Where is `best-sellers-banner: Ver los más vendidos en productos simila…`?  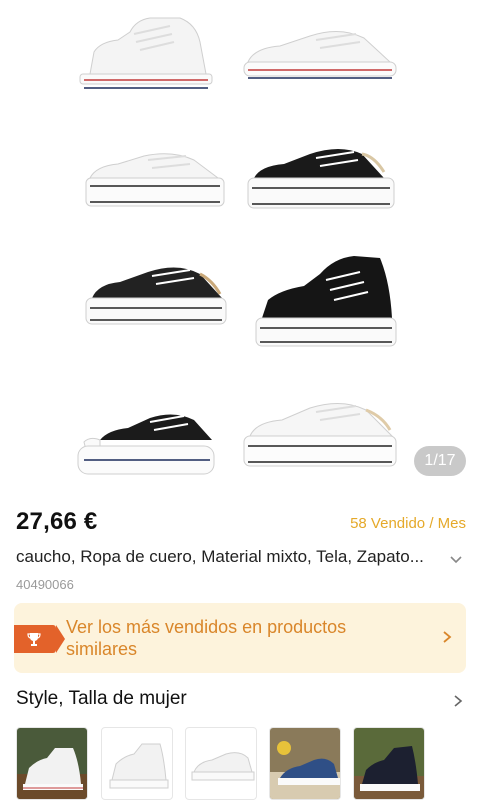
best-sellers-banner: Ver los más vendidos en productos simila… is located at coordinates (240, 638).